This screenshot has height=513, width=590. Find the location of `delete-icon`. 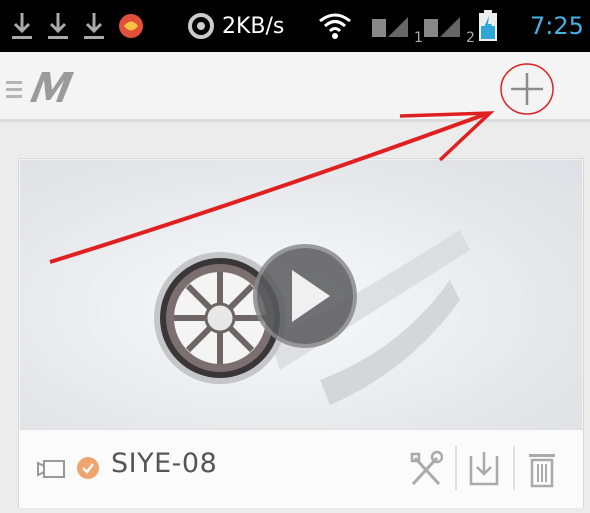

delete-icon is located at coordinates (542, 469).